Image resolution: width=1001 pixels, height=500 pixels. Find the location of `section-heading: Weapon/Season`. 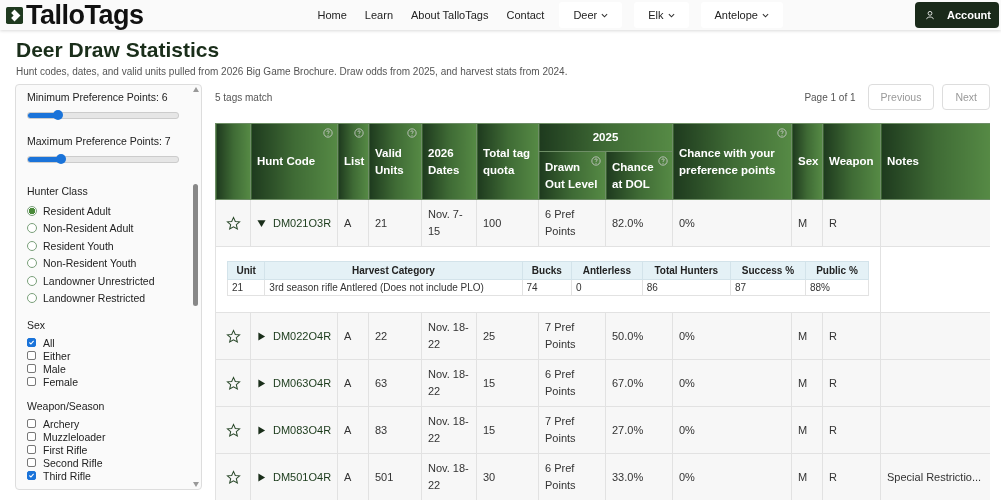

section-heading: Weapon/Season is located at coordinates (66, 406).